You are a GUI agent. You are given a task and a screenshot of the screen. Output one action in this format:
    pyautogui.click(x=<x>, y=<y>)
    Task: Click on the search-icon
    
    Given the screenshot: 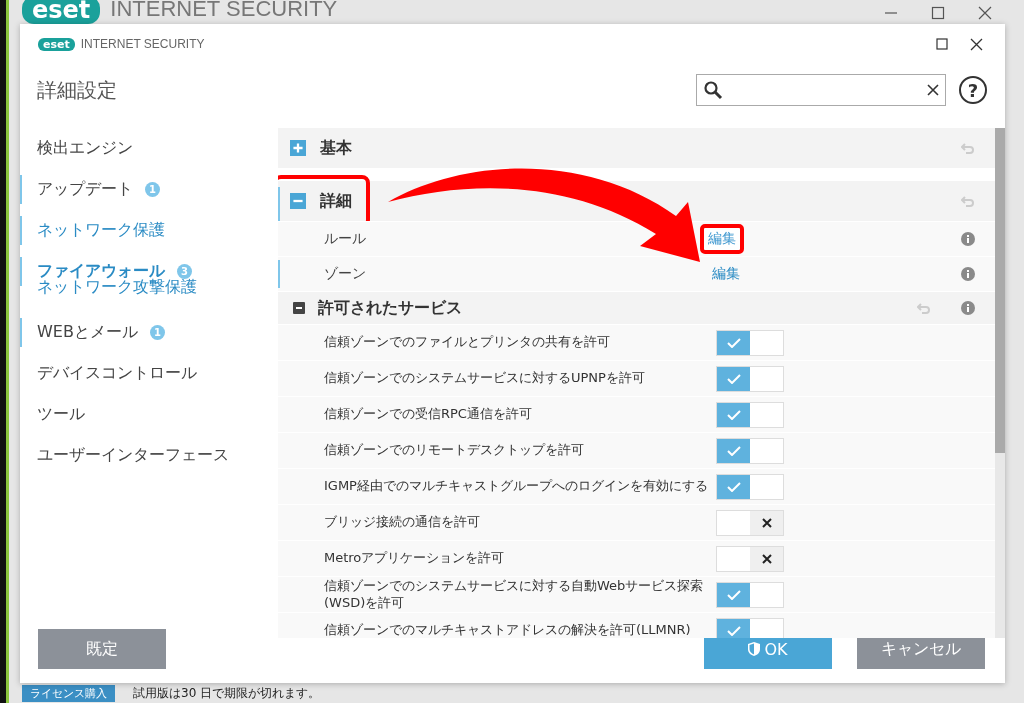 What is the action you would take?
    pyautogui.click(x=713, y=90)
    